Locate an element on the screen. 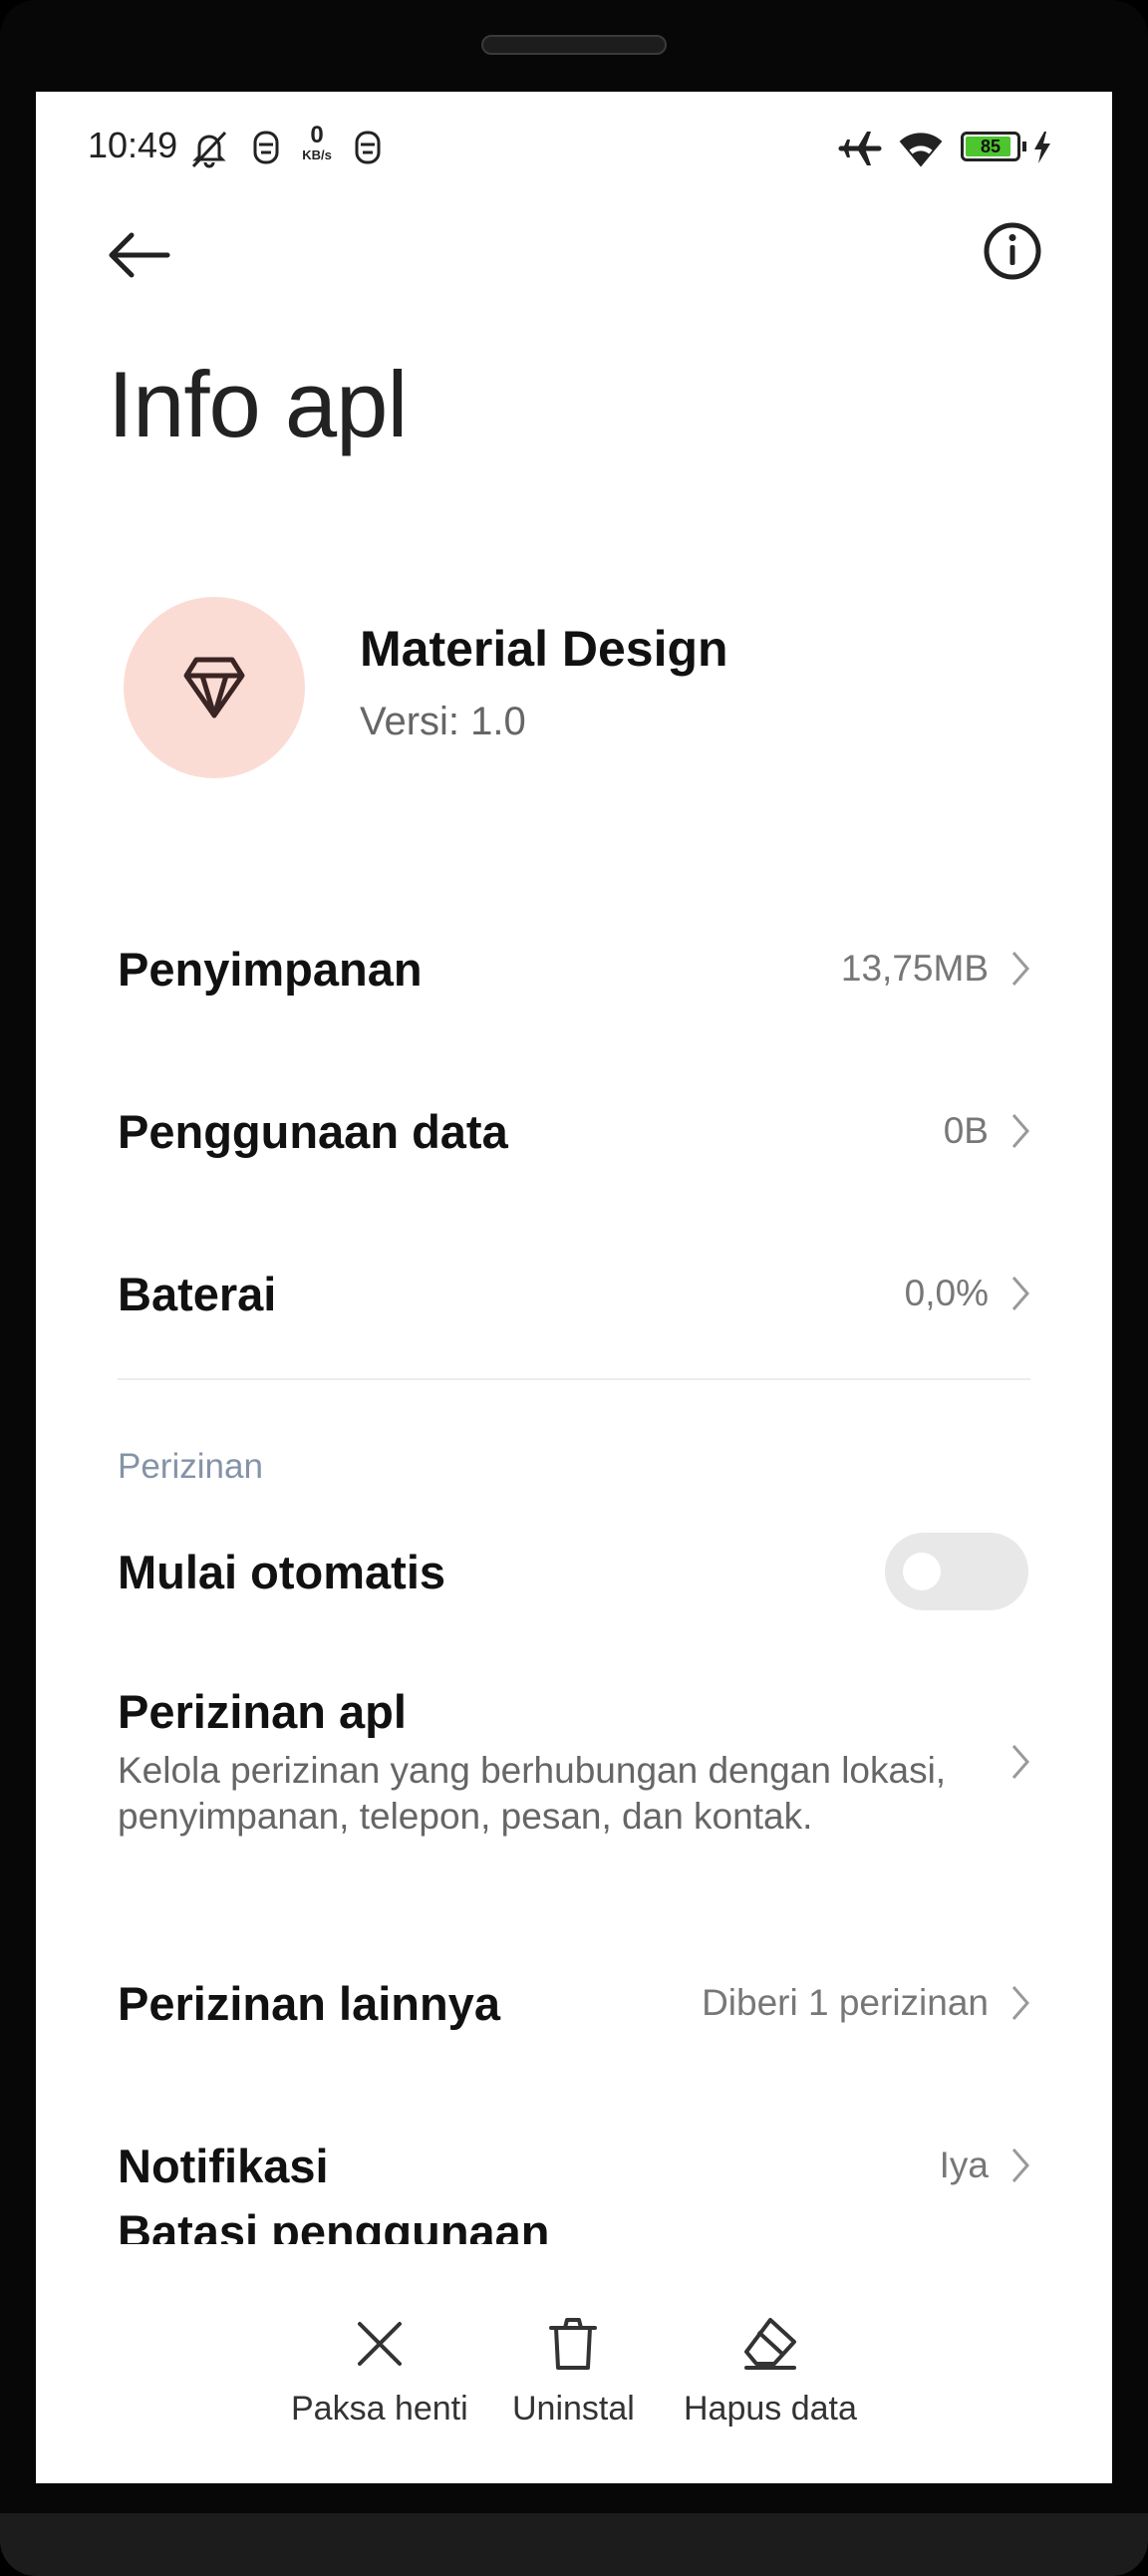  app-name: Material Design is located at coordinates (544, 649).